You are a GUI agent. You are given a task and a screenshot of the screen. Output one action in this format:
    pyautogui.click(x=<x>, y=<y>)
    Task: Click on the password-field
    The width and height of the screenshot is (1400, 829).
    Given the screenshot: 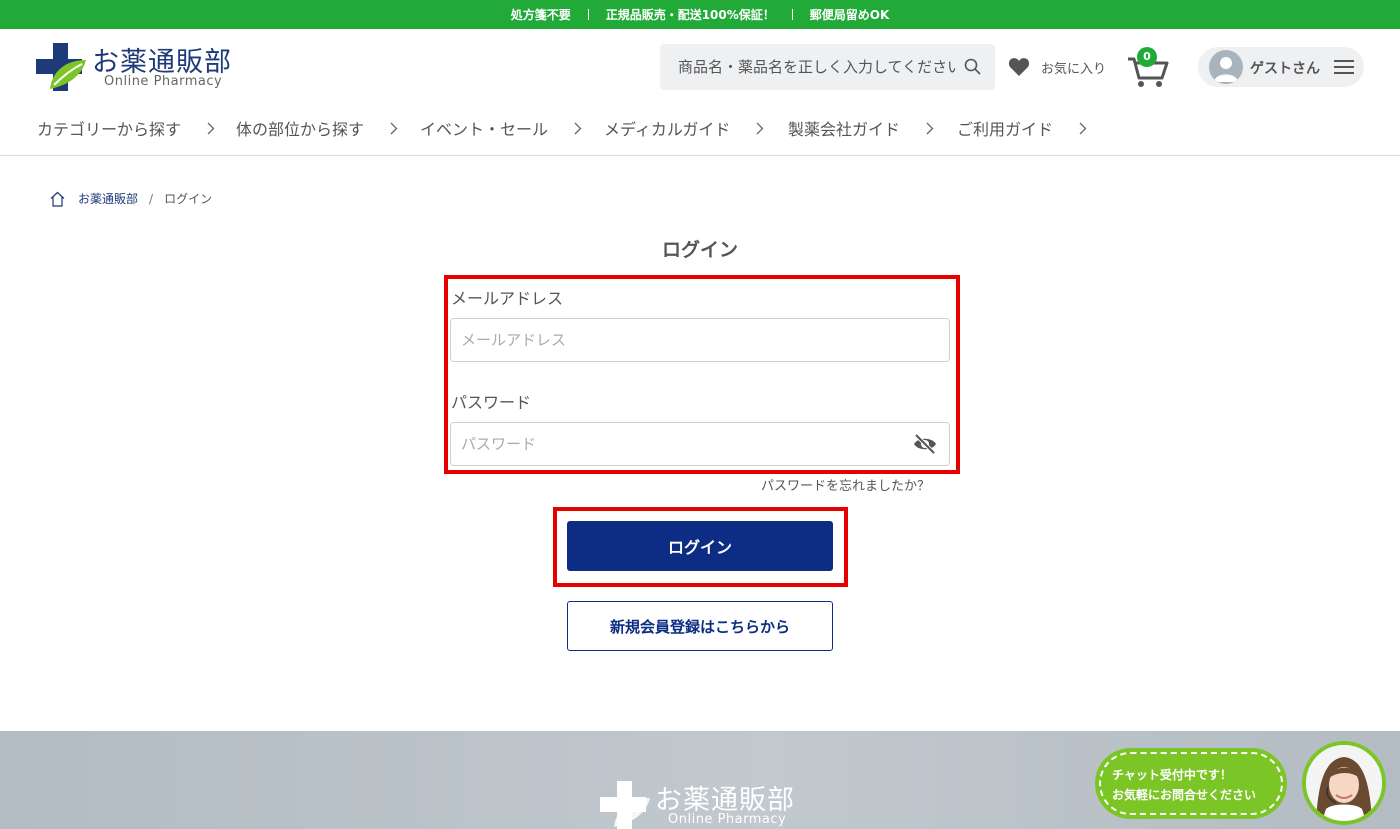 What is the action you would take?
    pyautogui.click(x=700, y=444)
    